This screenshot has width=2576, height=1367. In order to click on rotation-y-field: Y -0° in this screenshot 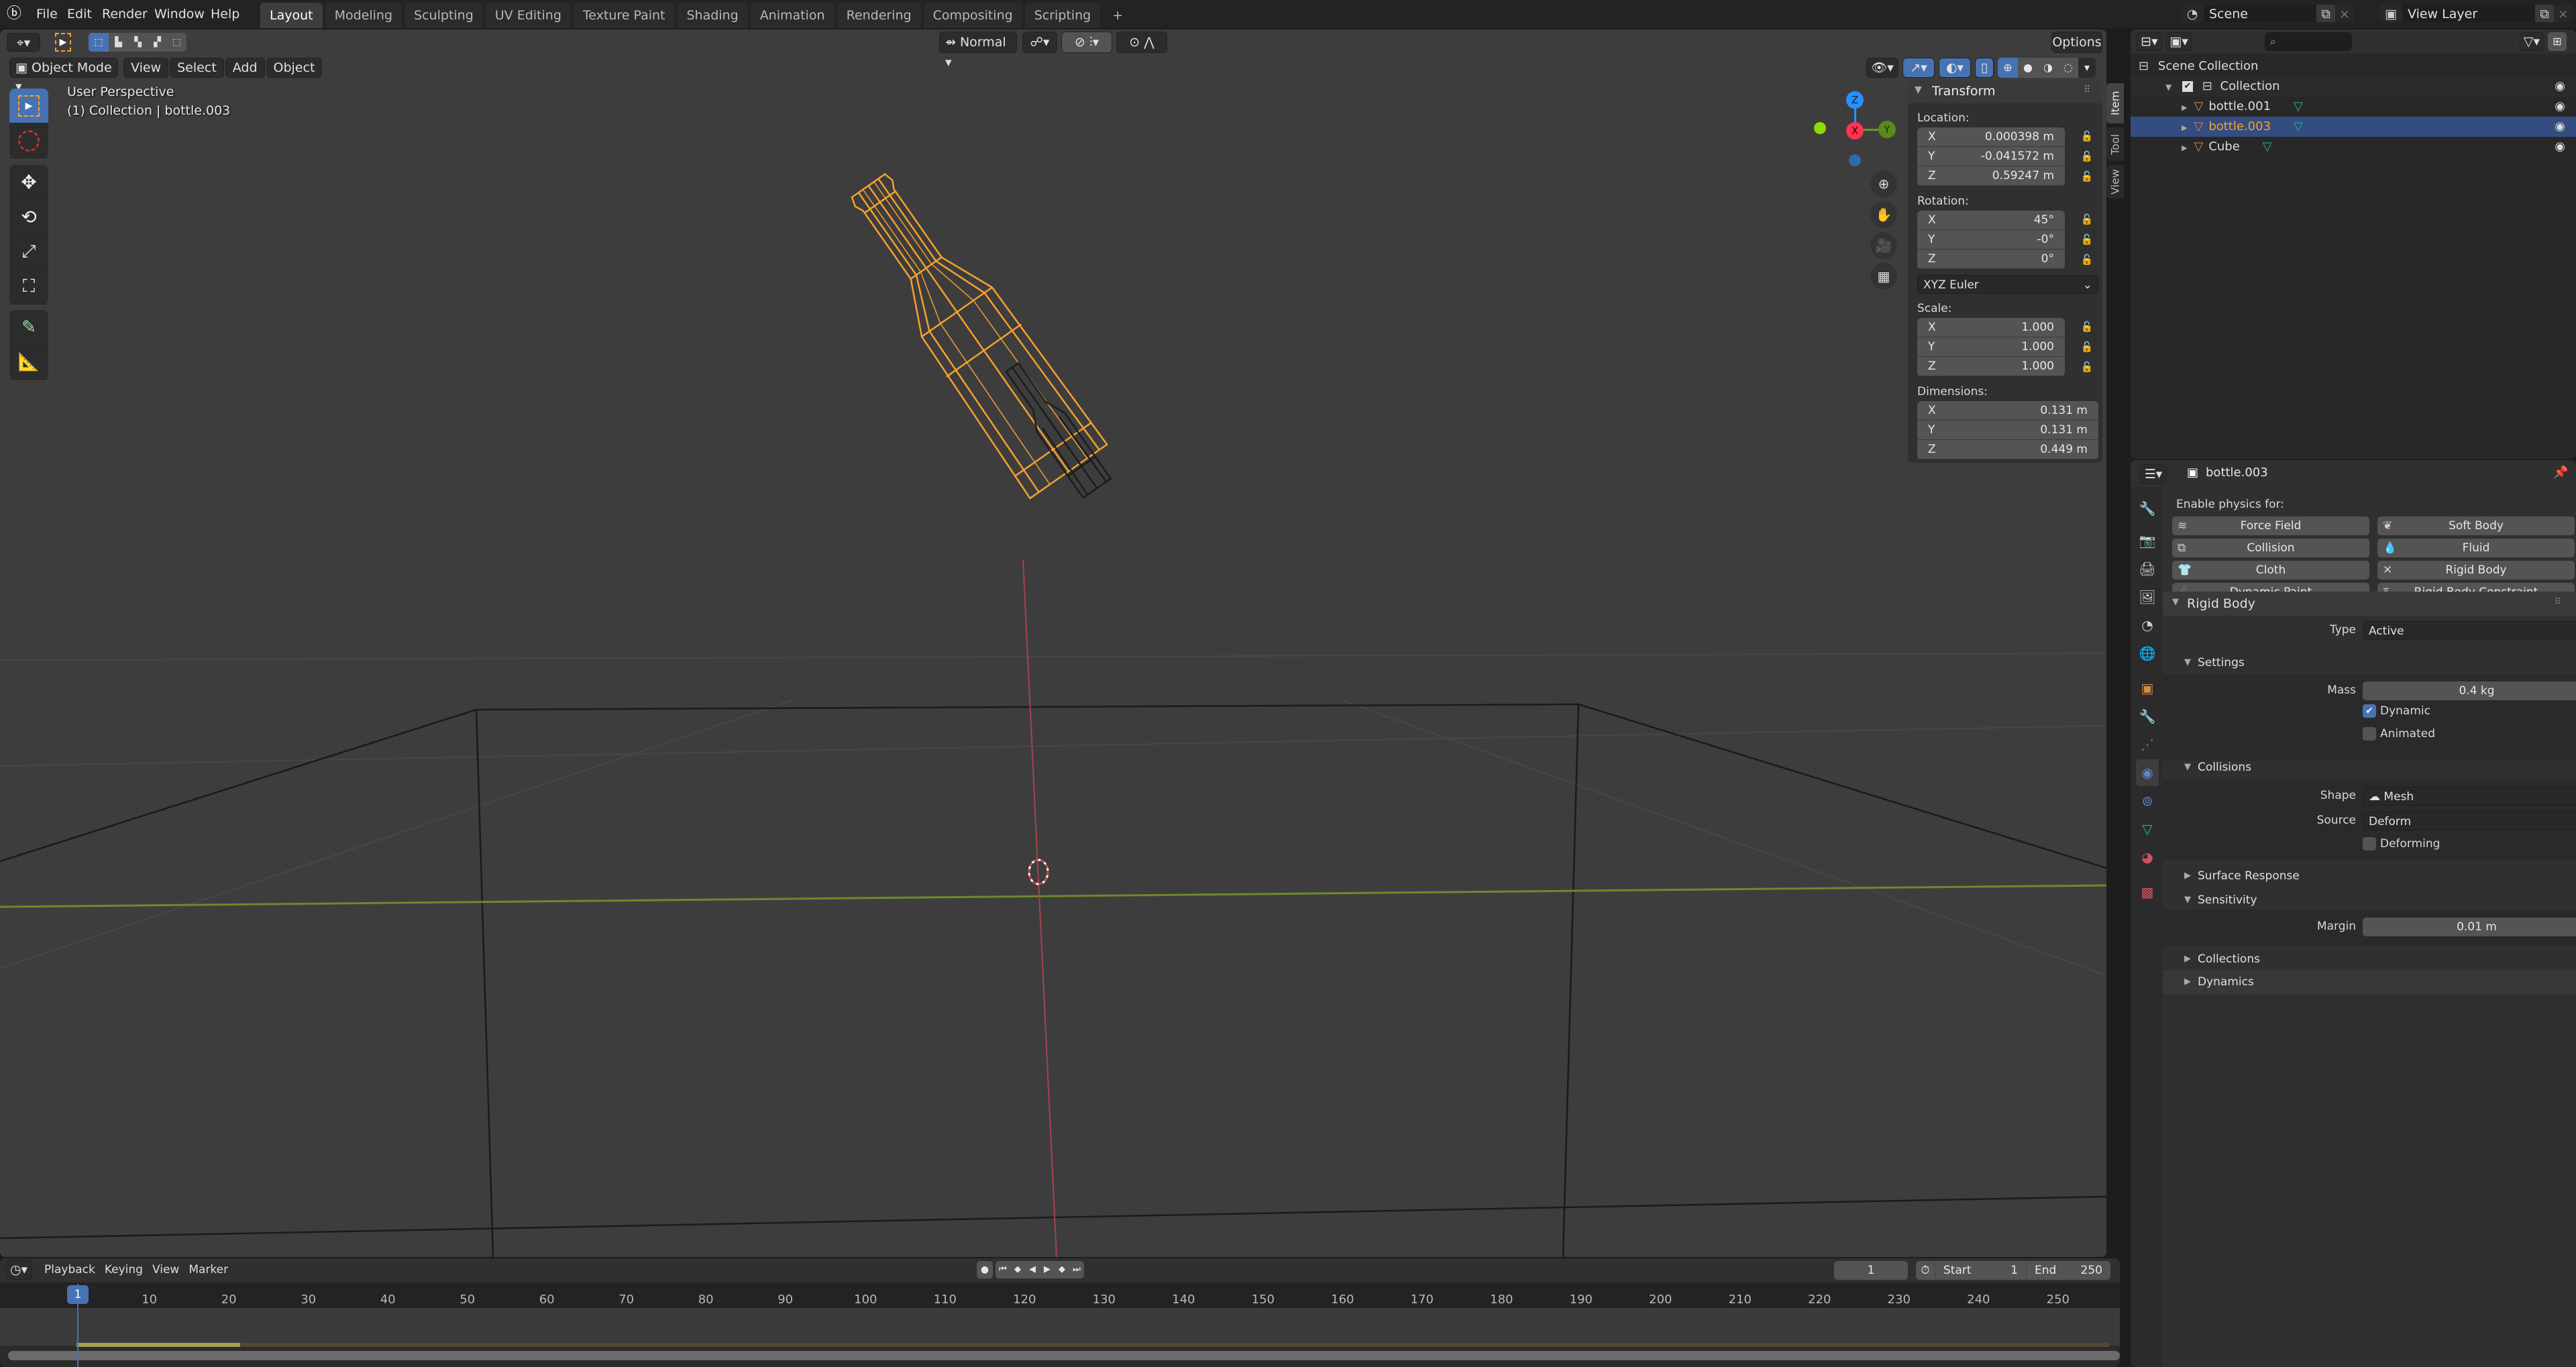, I will do `click(1991, 240)`.